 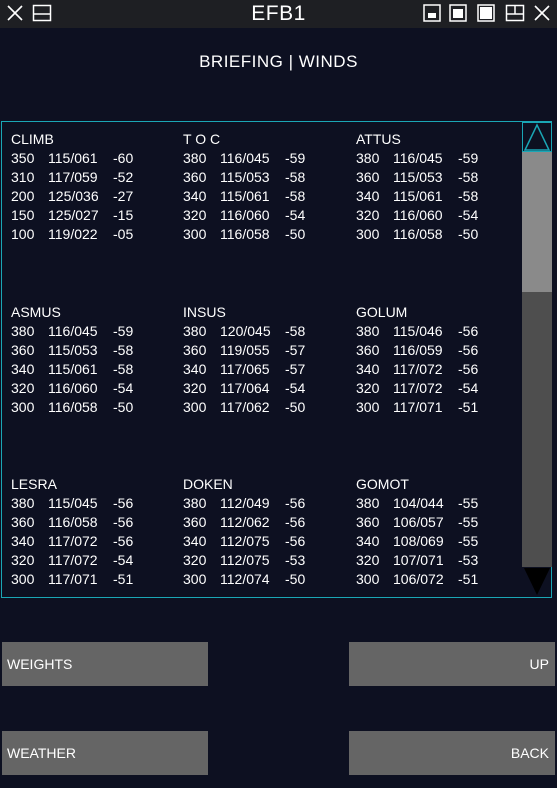 I want to click on waypoint-name: GOLUM, so click(x=382, y=312).